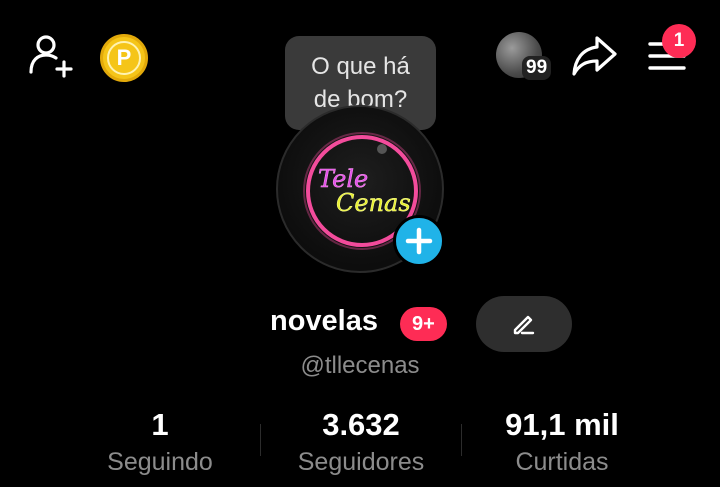  I want to click on pencil-icon, so click(524, 325).